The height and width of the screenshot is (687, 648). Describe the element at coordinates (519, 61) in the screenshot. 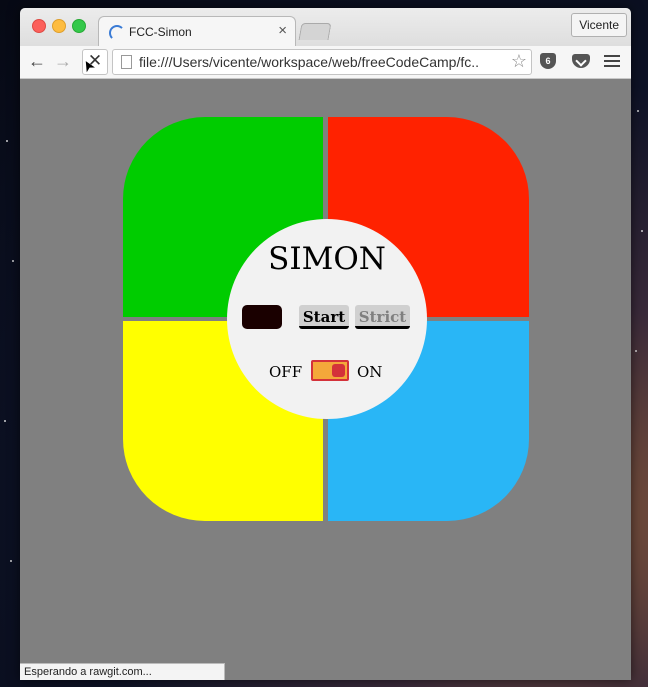

I see `bookmark-star-icon: ☆` at that location.